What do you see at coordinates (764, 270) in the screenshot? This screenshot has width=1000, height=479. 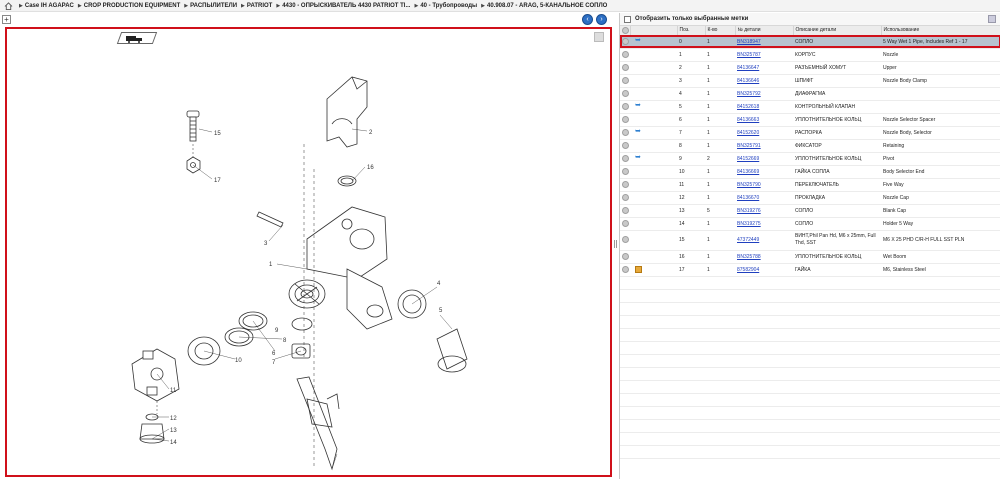 I see `cell-part-number: 87582904` at bounding box center [764, 270].